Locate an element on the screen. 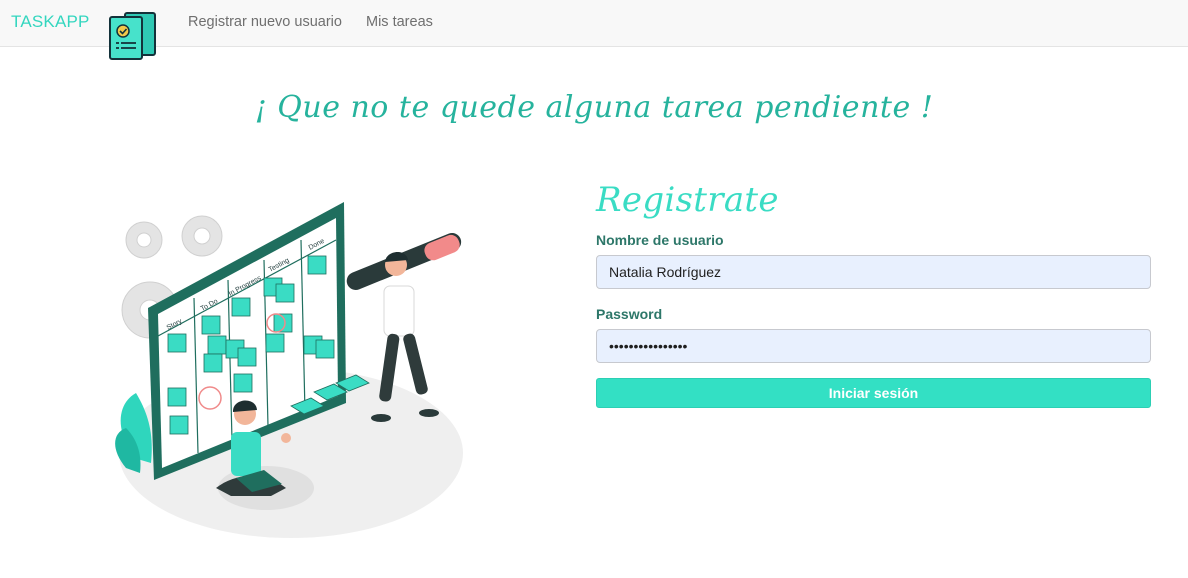 The height and width of the screenshot is (578, 1188). password-input is located at coordinates (873, 346).